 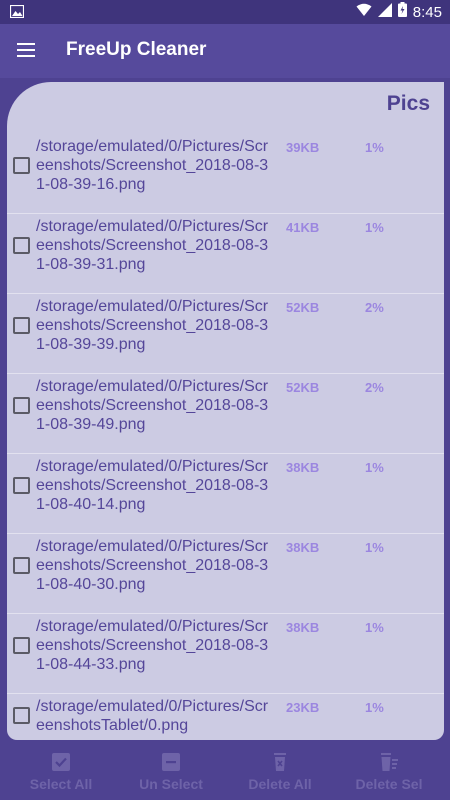 I want to click on status-bar: 8:45, so click(x=225, y=12).